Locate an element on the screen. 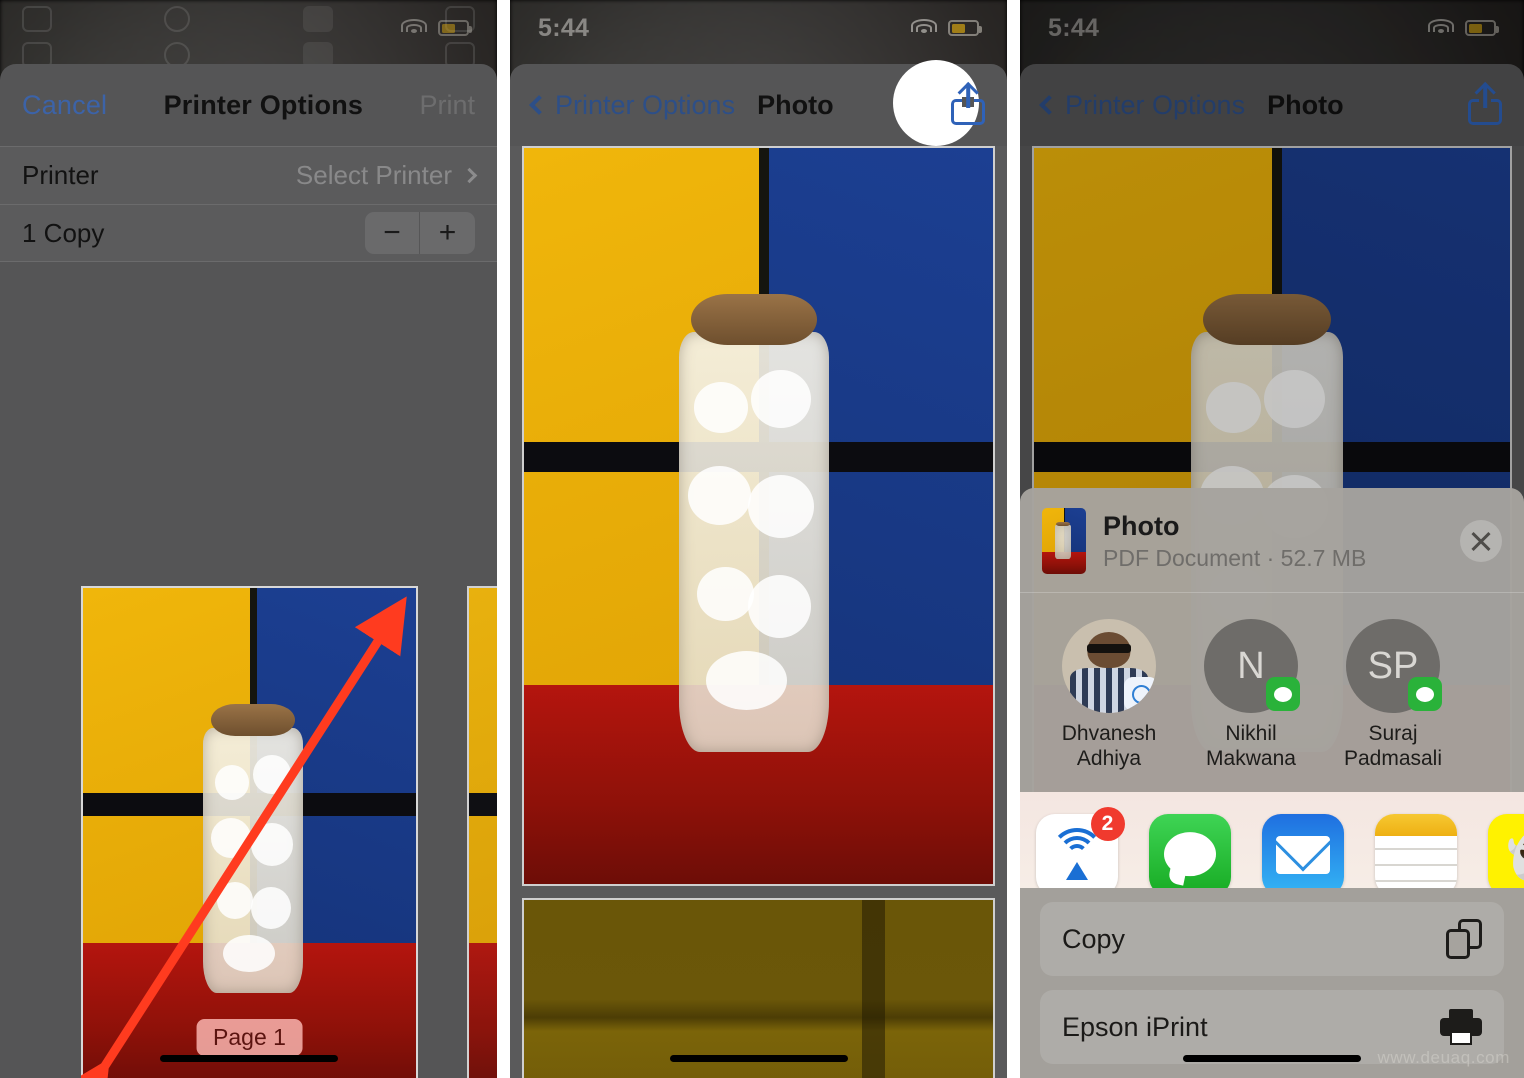 The image size is (1524, 1078). photo-navbar: Printer Options Photo is located at coordinates (758, 103).